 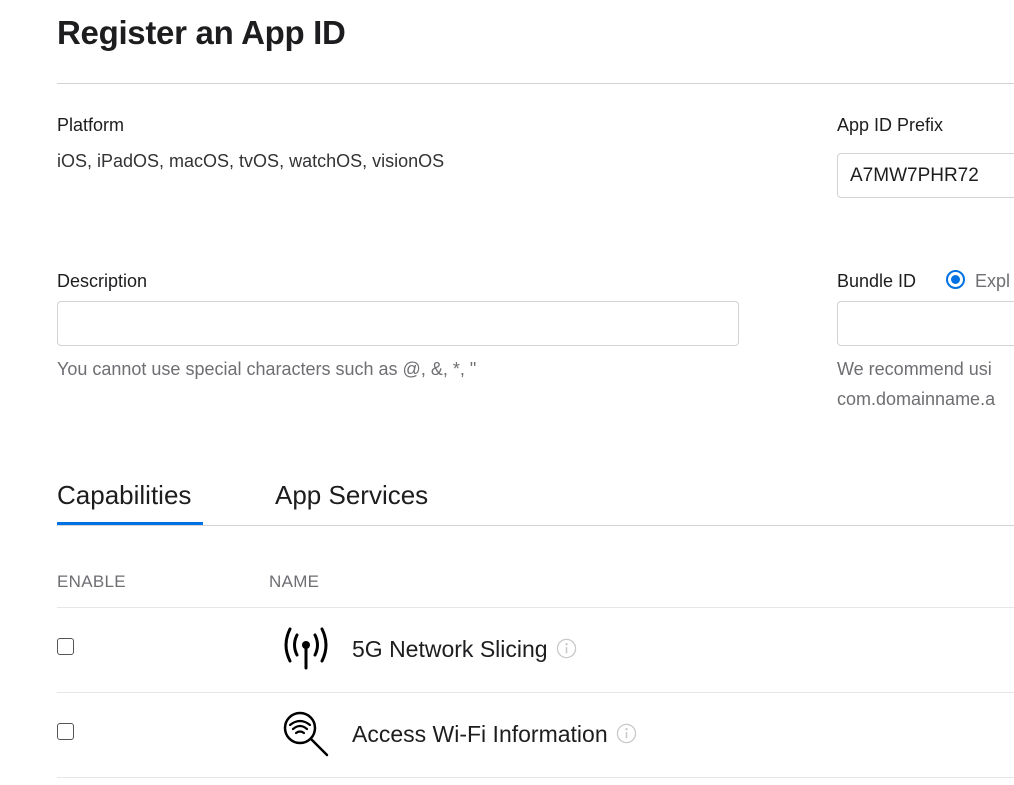 What do you see at coordinates (201, 32) in the screenshot?
I see `page-title: Register an App ID` at bounding box center [201, 32].